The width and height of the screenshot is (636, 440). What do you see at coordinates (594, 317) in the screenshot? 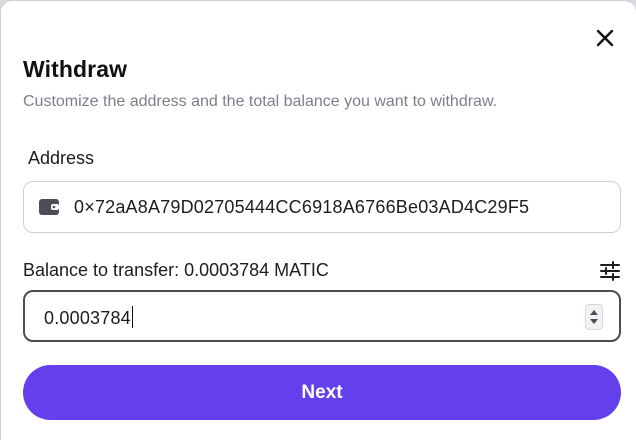
I see `amount-stepper` at bounding box center [594, 317].